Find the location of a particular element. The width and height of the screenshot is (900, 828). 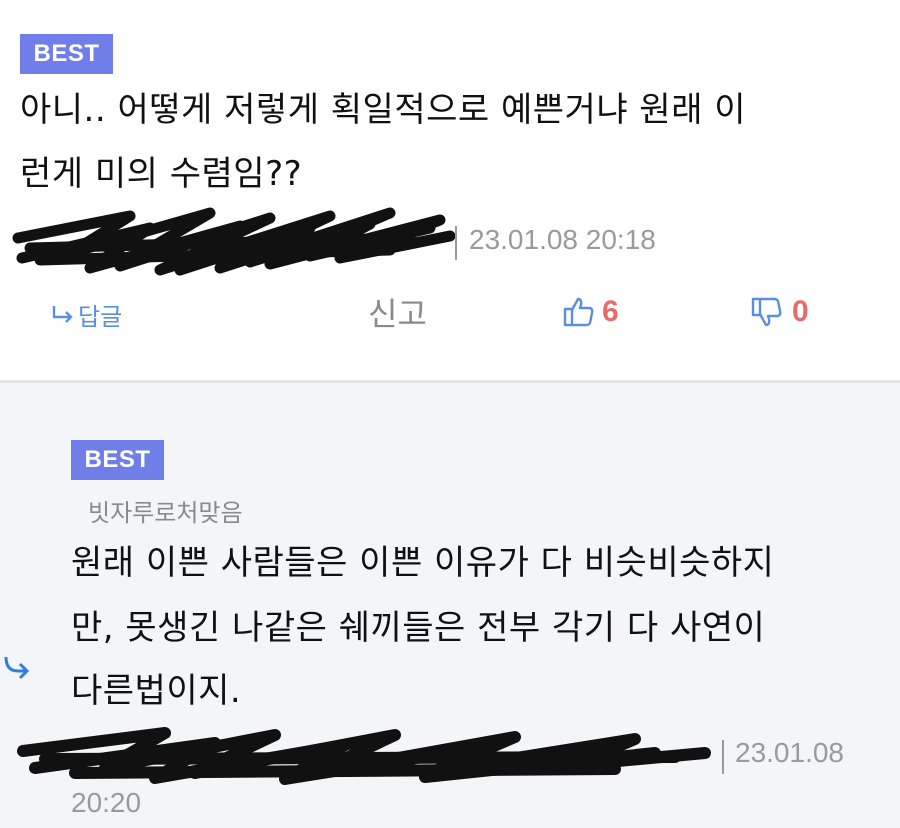

comment-text-line-2: 런게 미의 수렴임?? is located at coordinates (161, 174).